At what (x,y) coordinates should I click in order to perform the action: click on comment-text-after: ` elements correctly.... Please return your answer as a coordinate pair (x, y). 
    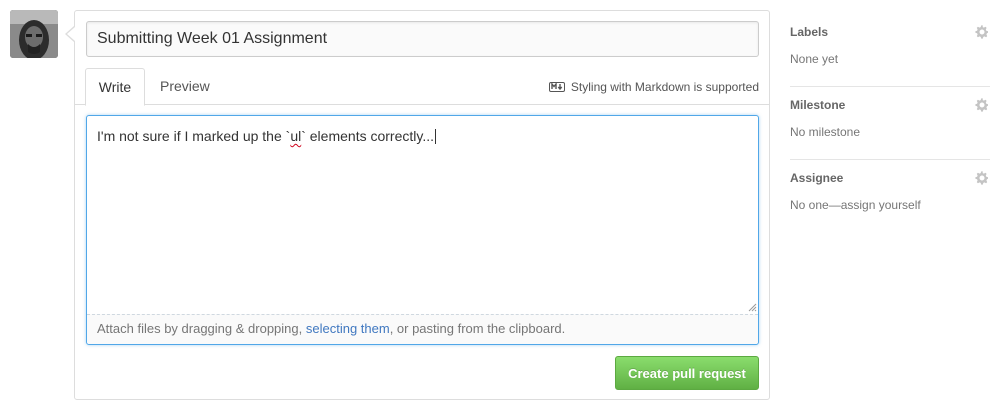
    Looking at the image, I should click on (367, 136).